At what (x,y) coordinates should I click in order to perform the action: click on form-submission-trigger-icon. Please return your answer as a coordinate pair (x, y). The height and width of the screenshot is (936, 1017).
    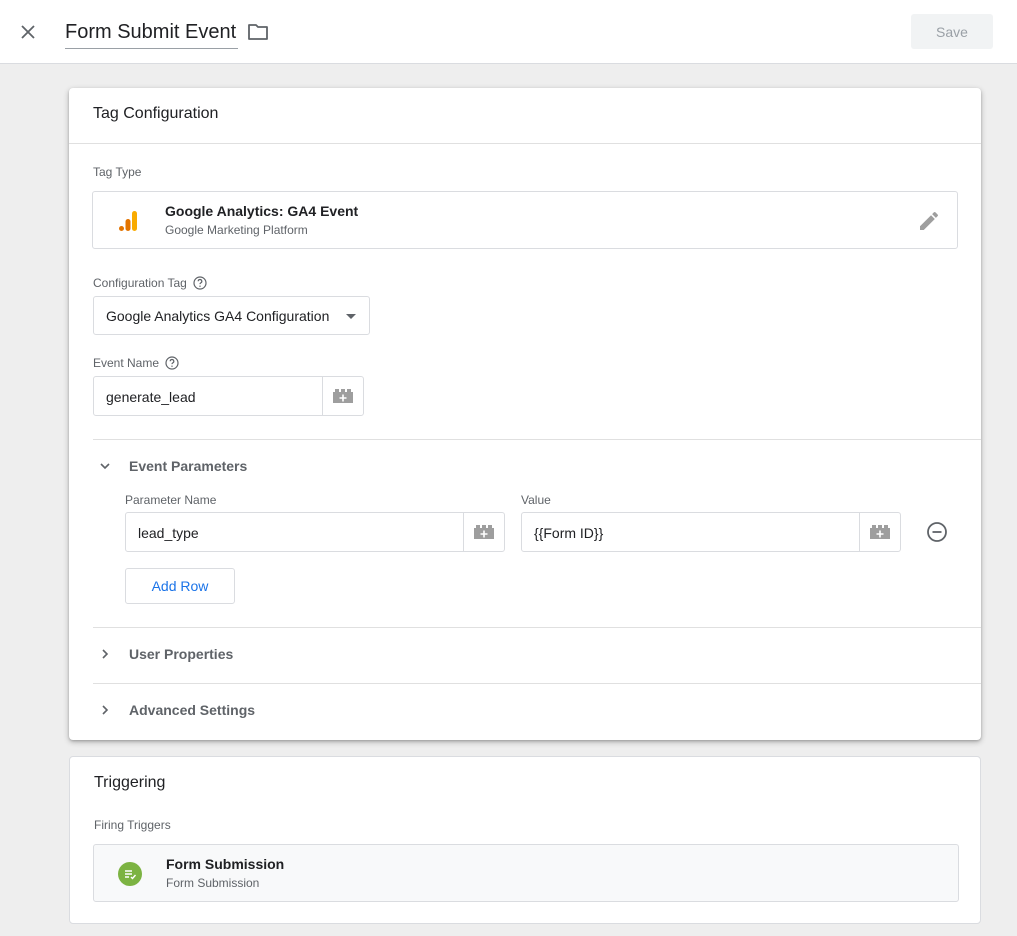
    Looking at the image, I should click on (130, 874).